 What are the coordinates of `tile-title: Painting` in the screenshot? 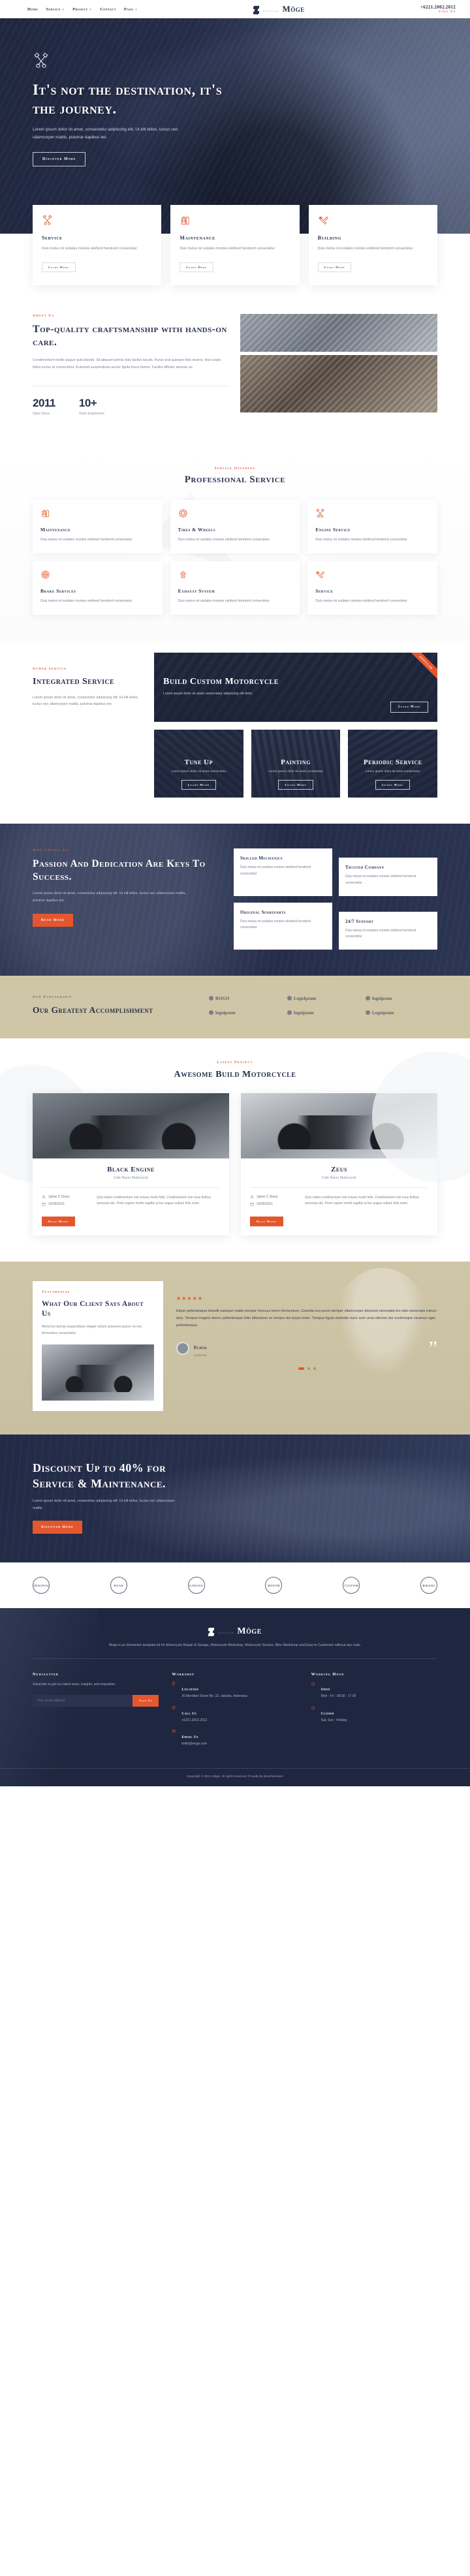 It's located at (296, 762).